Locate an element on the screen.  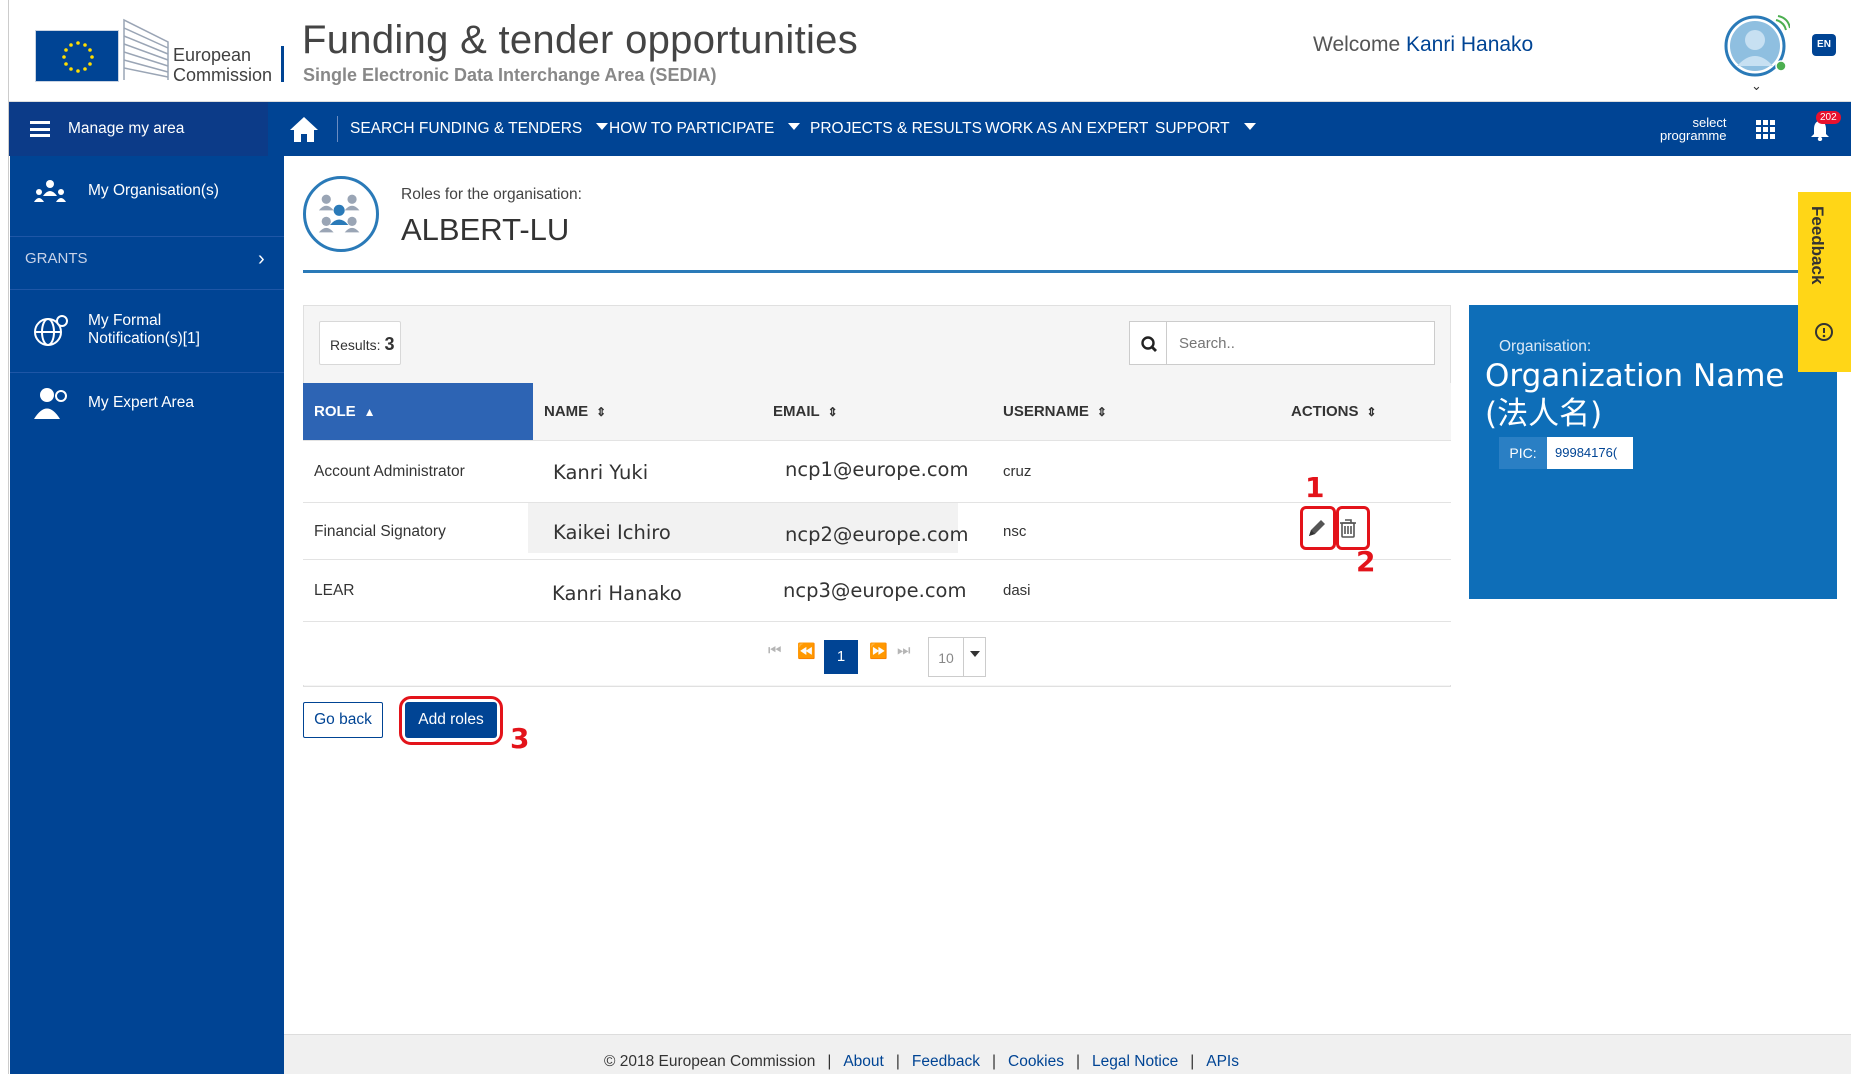
footer-link-legal-notice: Legal Notice is located at coordinates (1135, 1061).